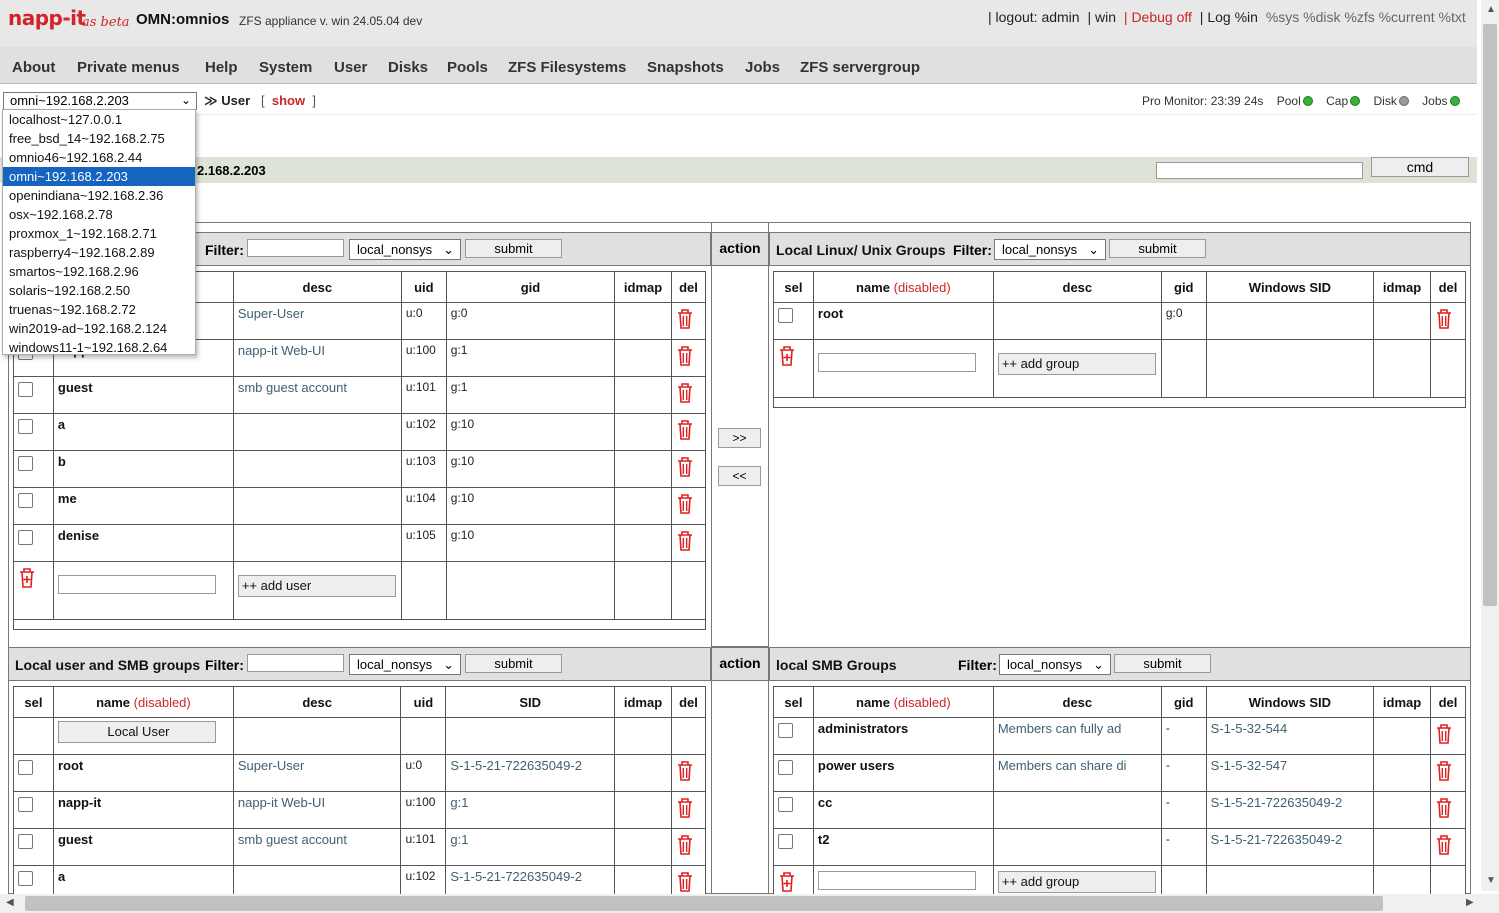 This screenshot has height=913, width=1499. Describe the element at coordinates (1034, 17) in the screenshot. I see `logout-link: | logout: admin` at that location.